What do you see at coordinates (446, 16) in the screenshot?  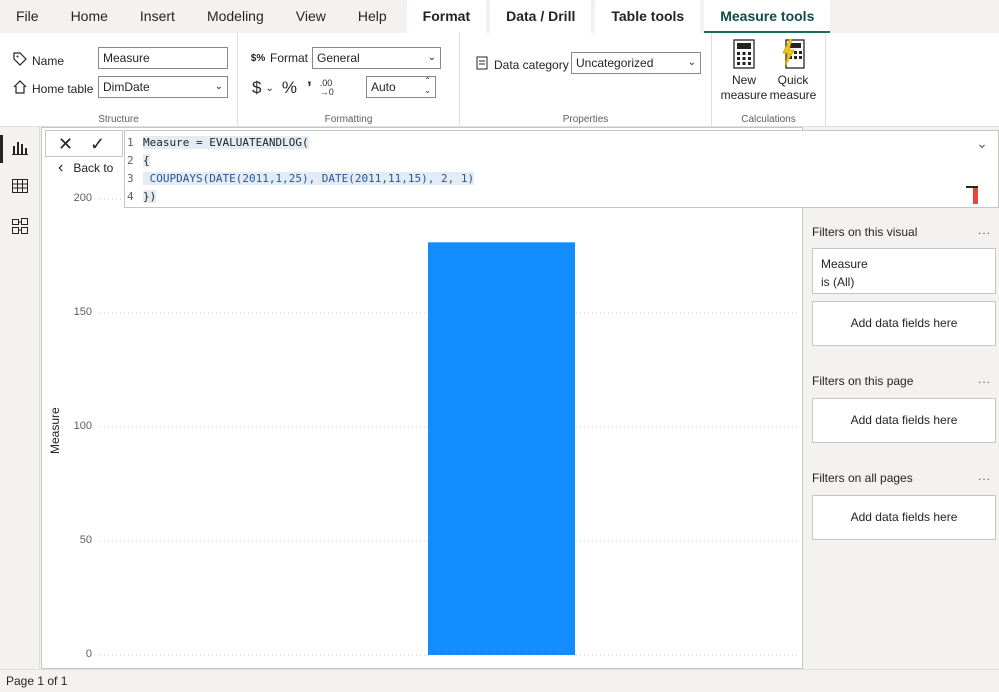 I see `tab-format: Format` at bounding box center [446, 16].